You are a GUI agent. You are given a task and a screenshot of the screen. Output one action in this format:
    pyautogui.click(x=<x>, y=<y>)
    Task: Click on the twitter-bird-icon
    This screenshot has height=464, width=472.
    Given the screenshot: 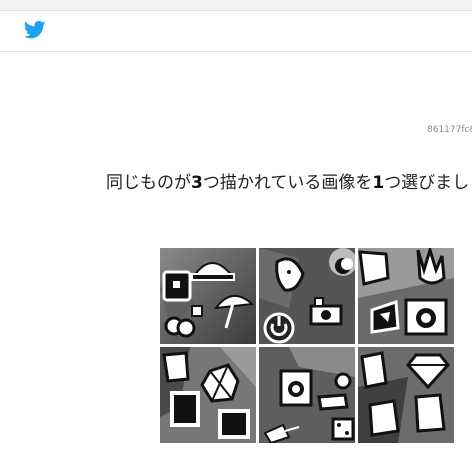 What is the action you would take?
    pyautogui.click(x=35, y=30)
    